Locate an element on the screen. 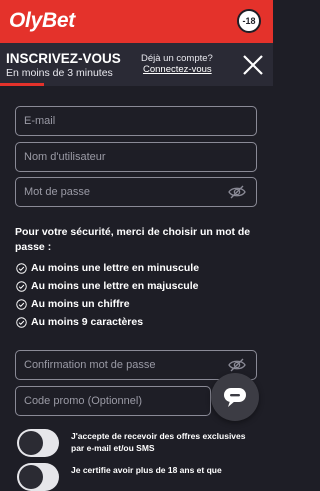  close-icon is located at coordinates (253, 65).